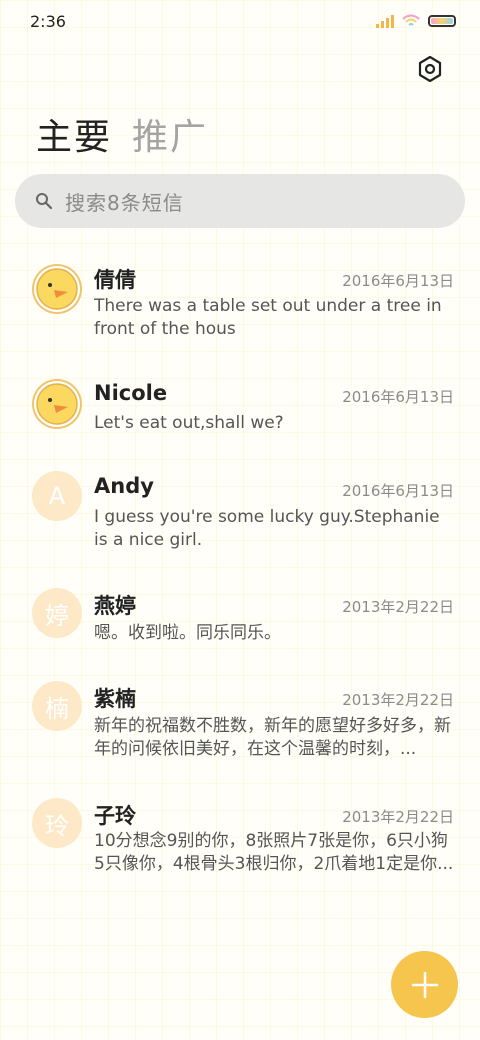  I want to click on search-placeholder: 搜索8条短信, so click(124, 202).